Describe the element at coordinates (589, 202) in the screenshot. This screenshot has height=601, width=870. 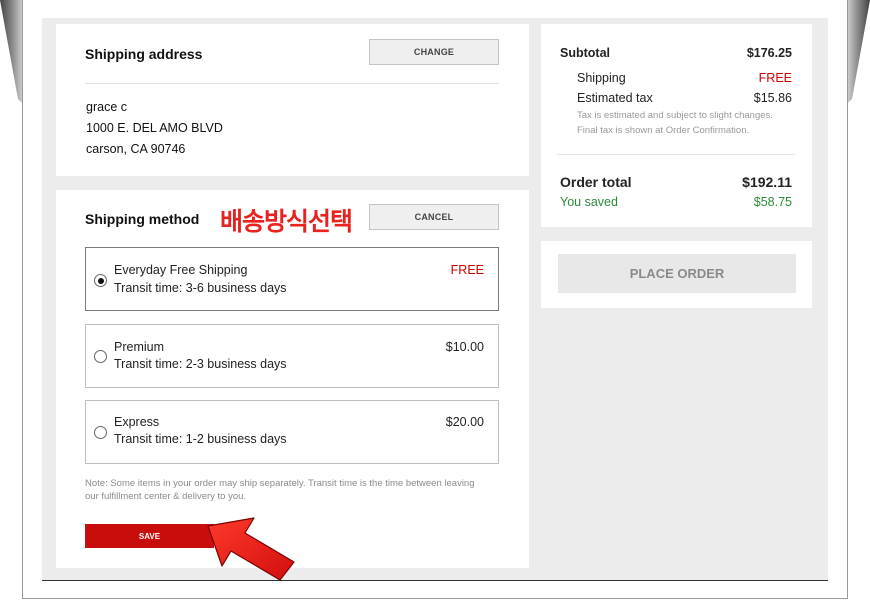
I see `saved-label: You saved` at that location.